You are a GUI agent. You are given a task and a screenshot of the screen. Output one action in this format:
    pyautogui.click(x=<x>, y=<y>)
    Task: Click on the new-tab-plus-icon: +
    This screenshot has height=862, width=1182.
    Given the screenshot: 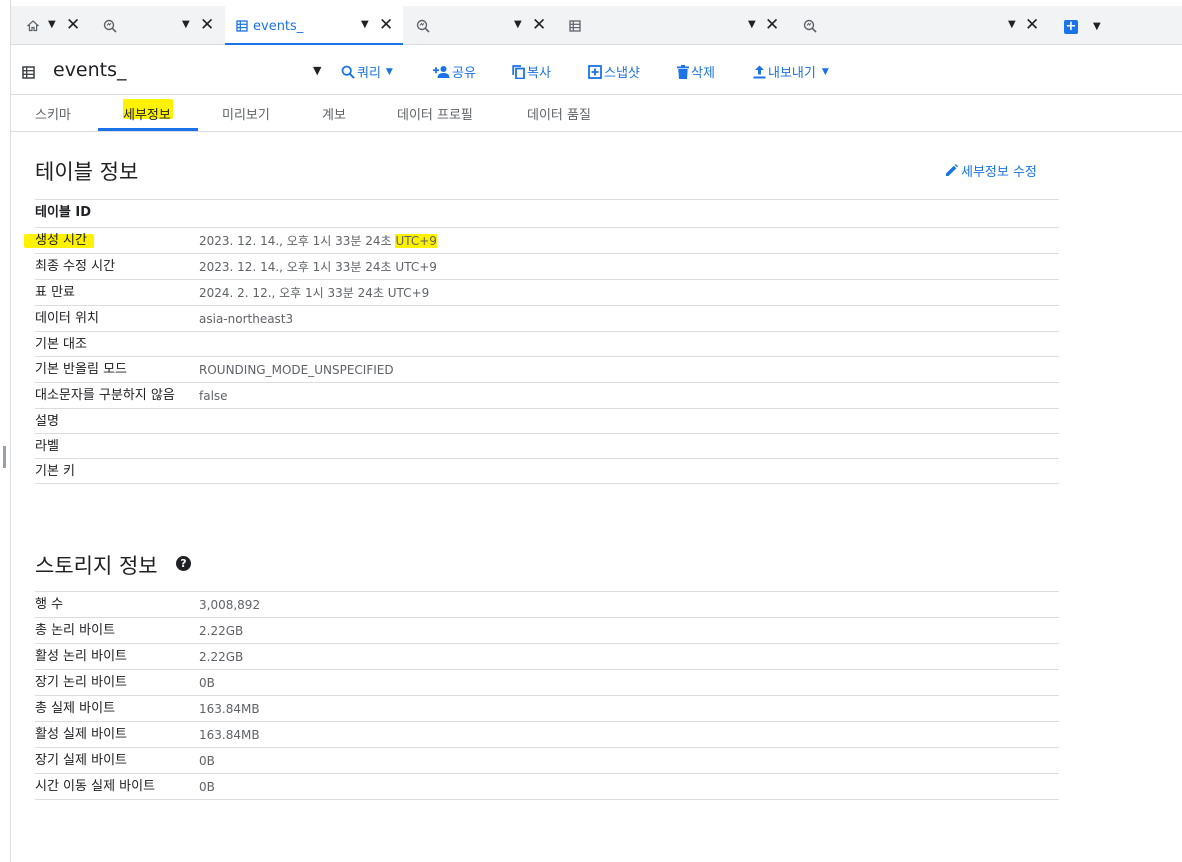 What is the action you would take?
    pyautogui.click(x=1071, y=27)
    